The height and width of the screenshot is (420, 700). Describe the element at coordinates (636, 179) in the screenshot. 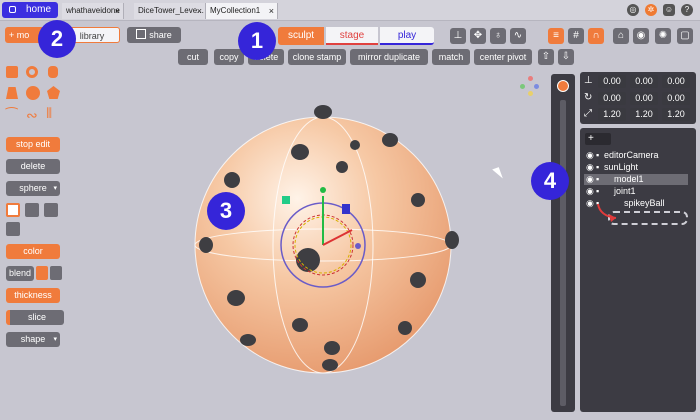

I see `tree-item-model1: ◉ ▪ model1` at that location.